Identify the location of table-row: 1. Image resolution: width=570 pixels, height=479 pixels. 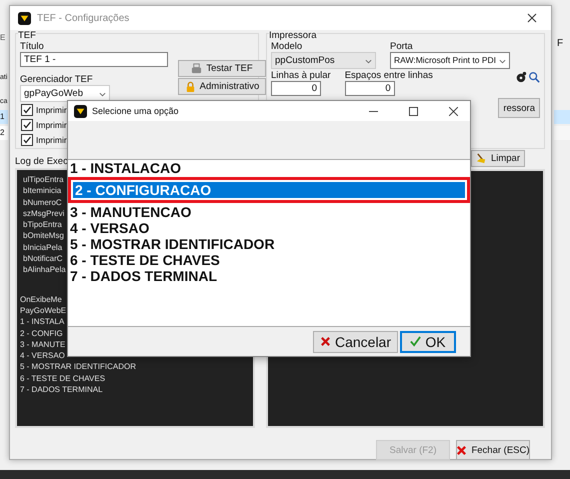
(4, 117).